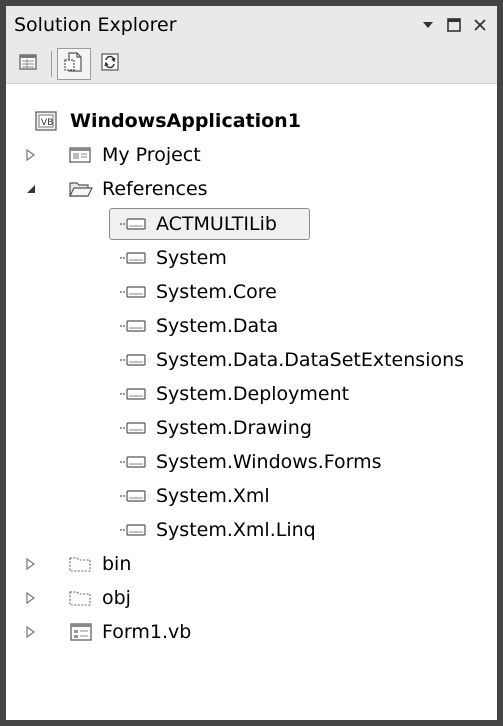 Image resolution: width=503 pixels, height=726 pixels. What do you see at coordinates (191, 258) in the screenshot?
I see `reference-label: System` at bounding box center [191, 258].